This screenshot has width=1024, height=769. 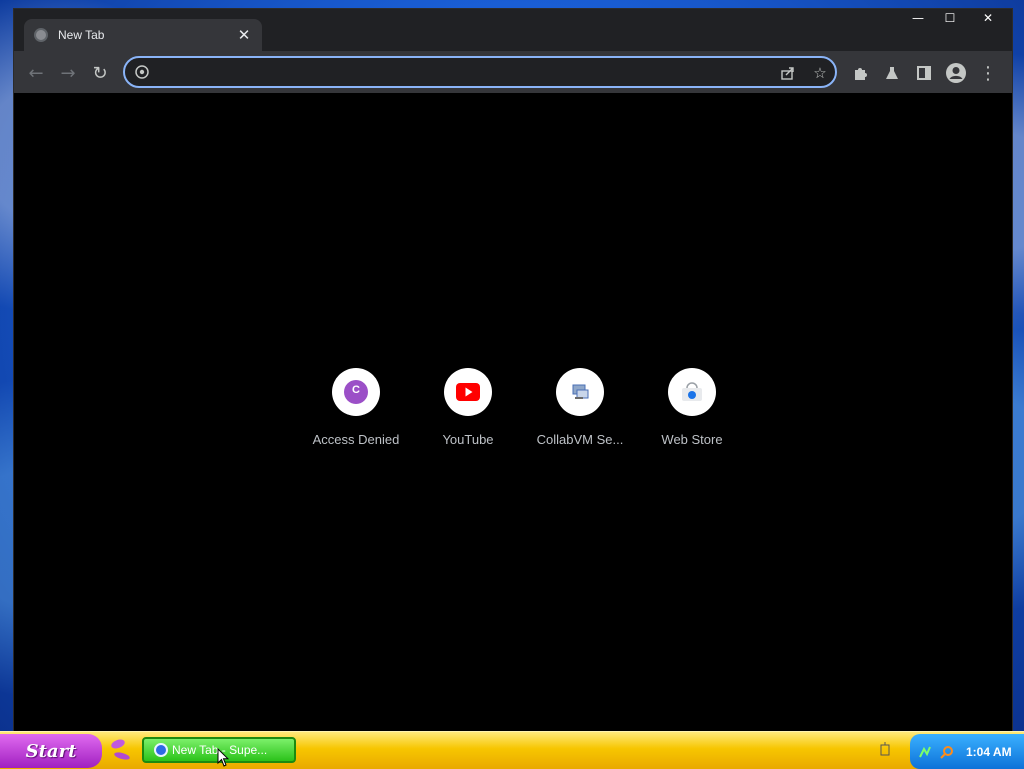 I want to click on shortcut-icon-circle: C, so click(x=356, y=392).